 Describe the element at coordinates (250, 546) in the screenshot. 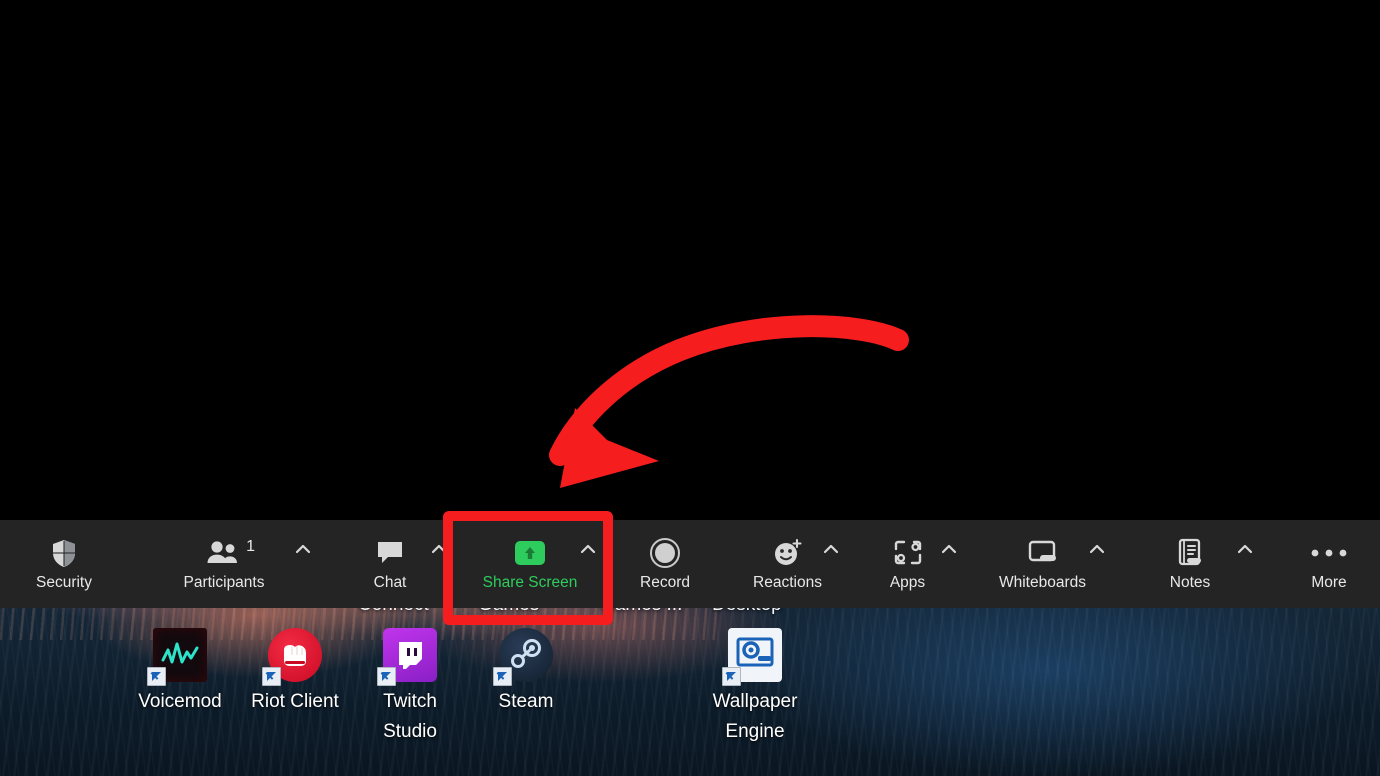

I see `participants-count-badge: 1` at that location.